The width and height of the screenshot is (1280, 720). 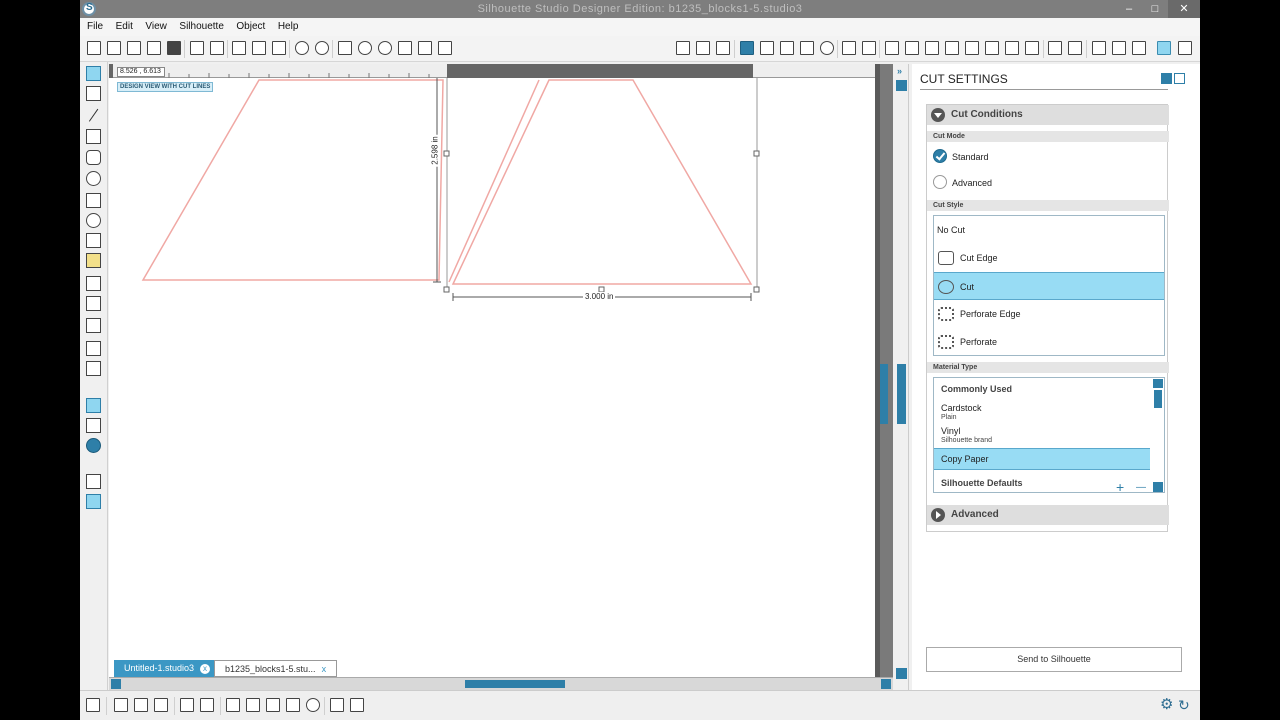 What do you see at coordinates (93, 283) in the screenshot?
I see `arc-tool-icon` at bounding box center [93, 283].